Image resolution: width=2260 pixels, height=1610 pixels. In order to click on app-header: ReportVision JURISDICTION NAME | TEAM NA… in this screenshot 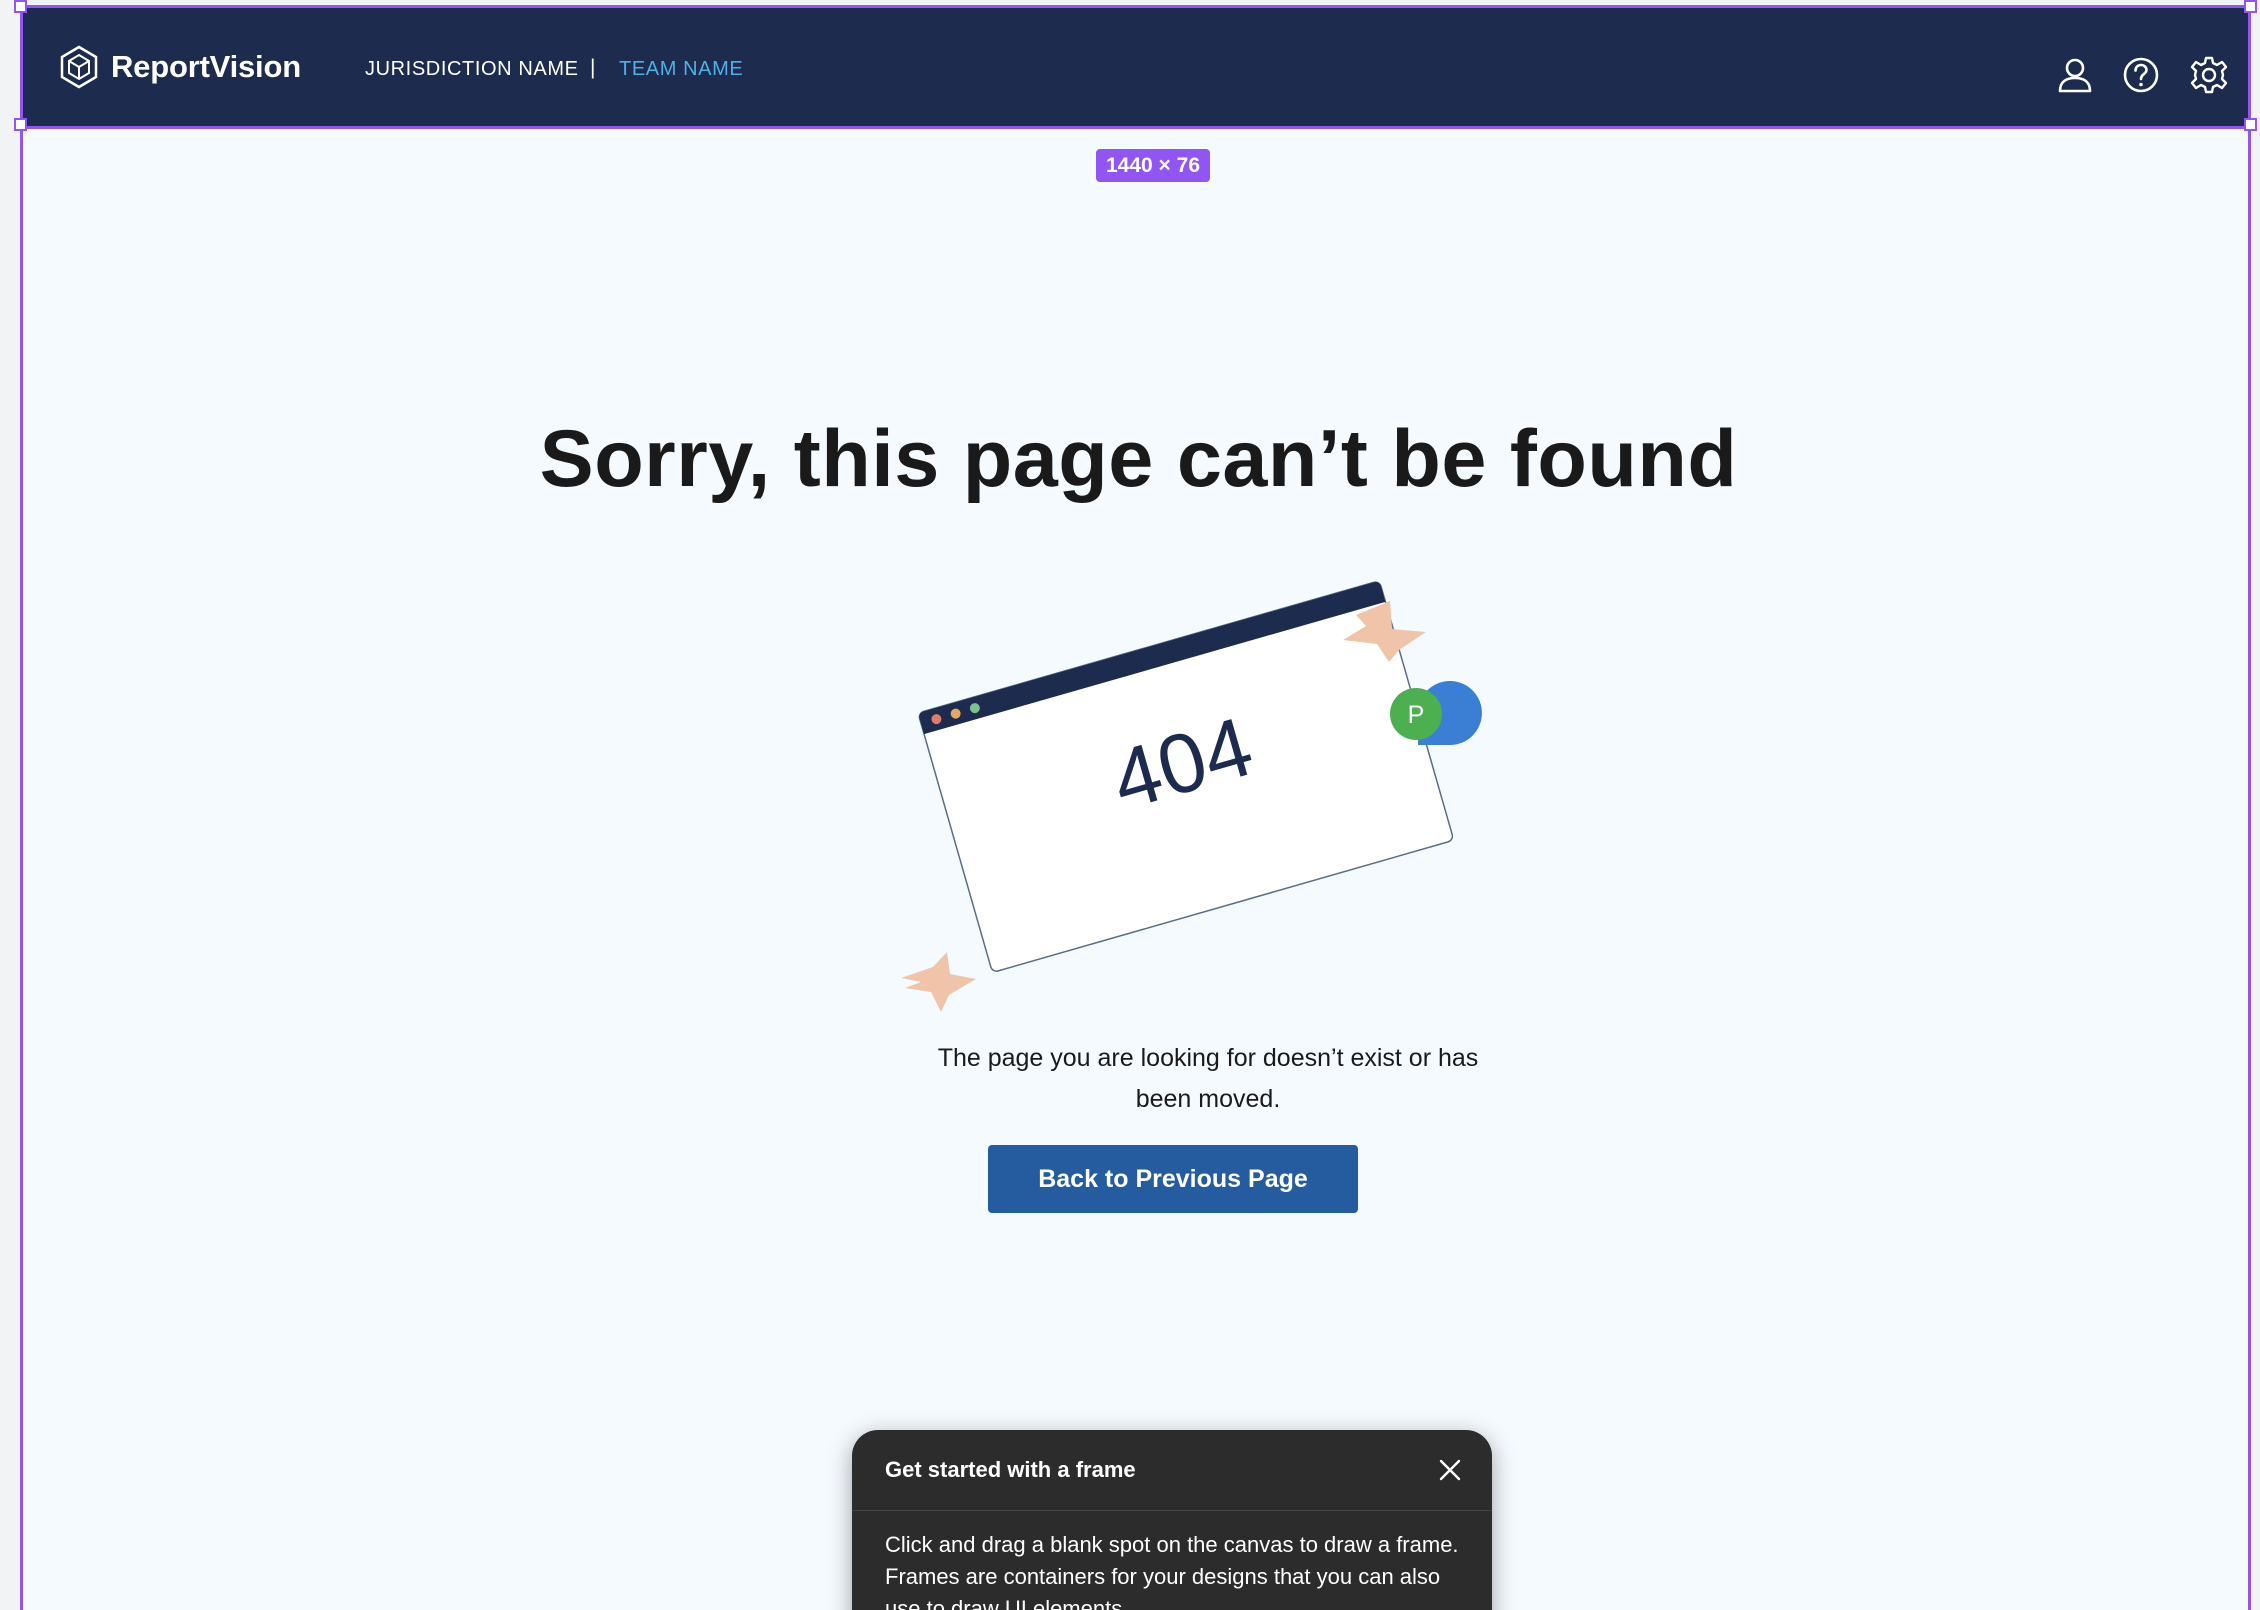, I will do `click(1135, 68)`.